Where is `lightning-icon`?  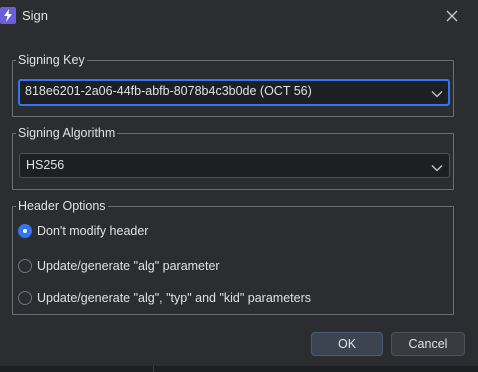
lightning-icon is located at coordinates (8, 15).